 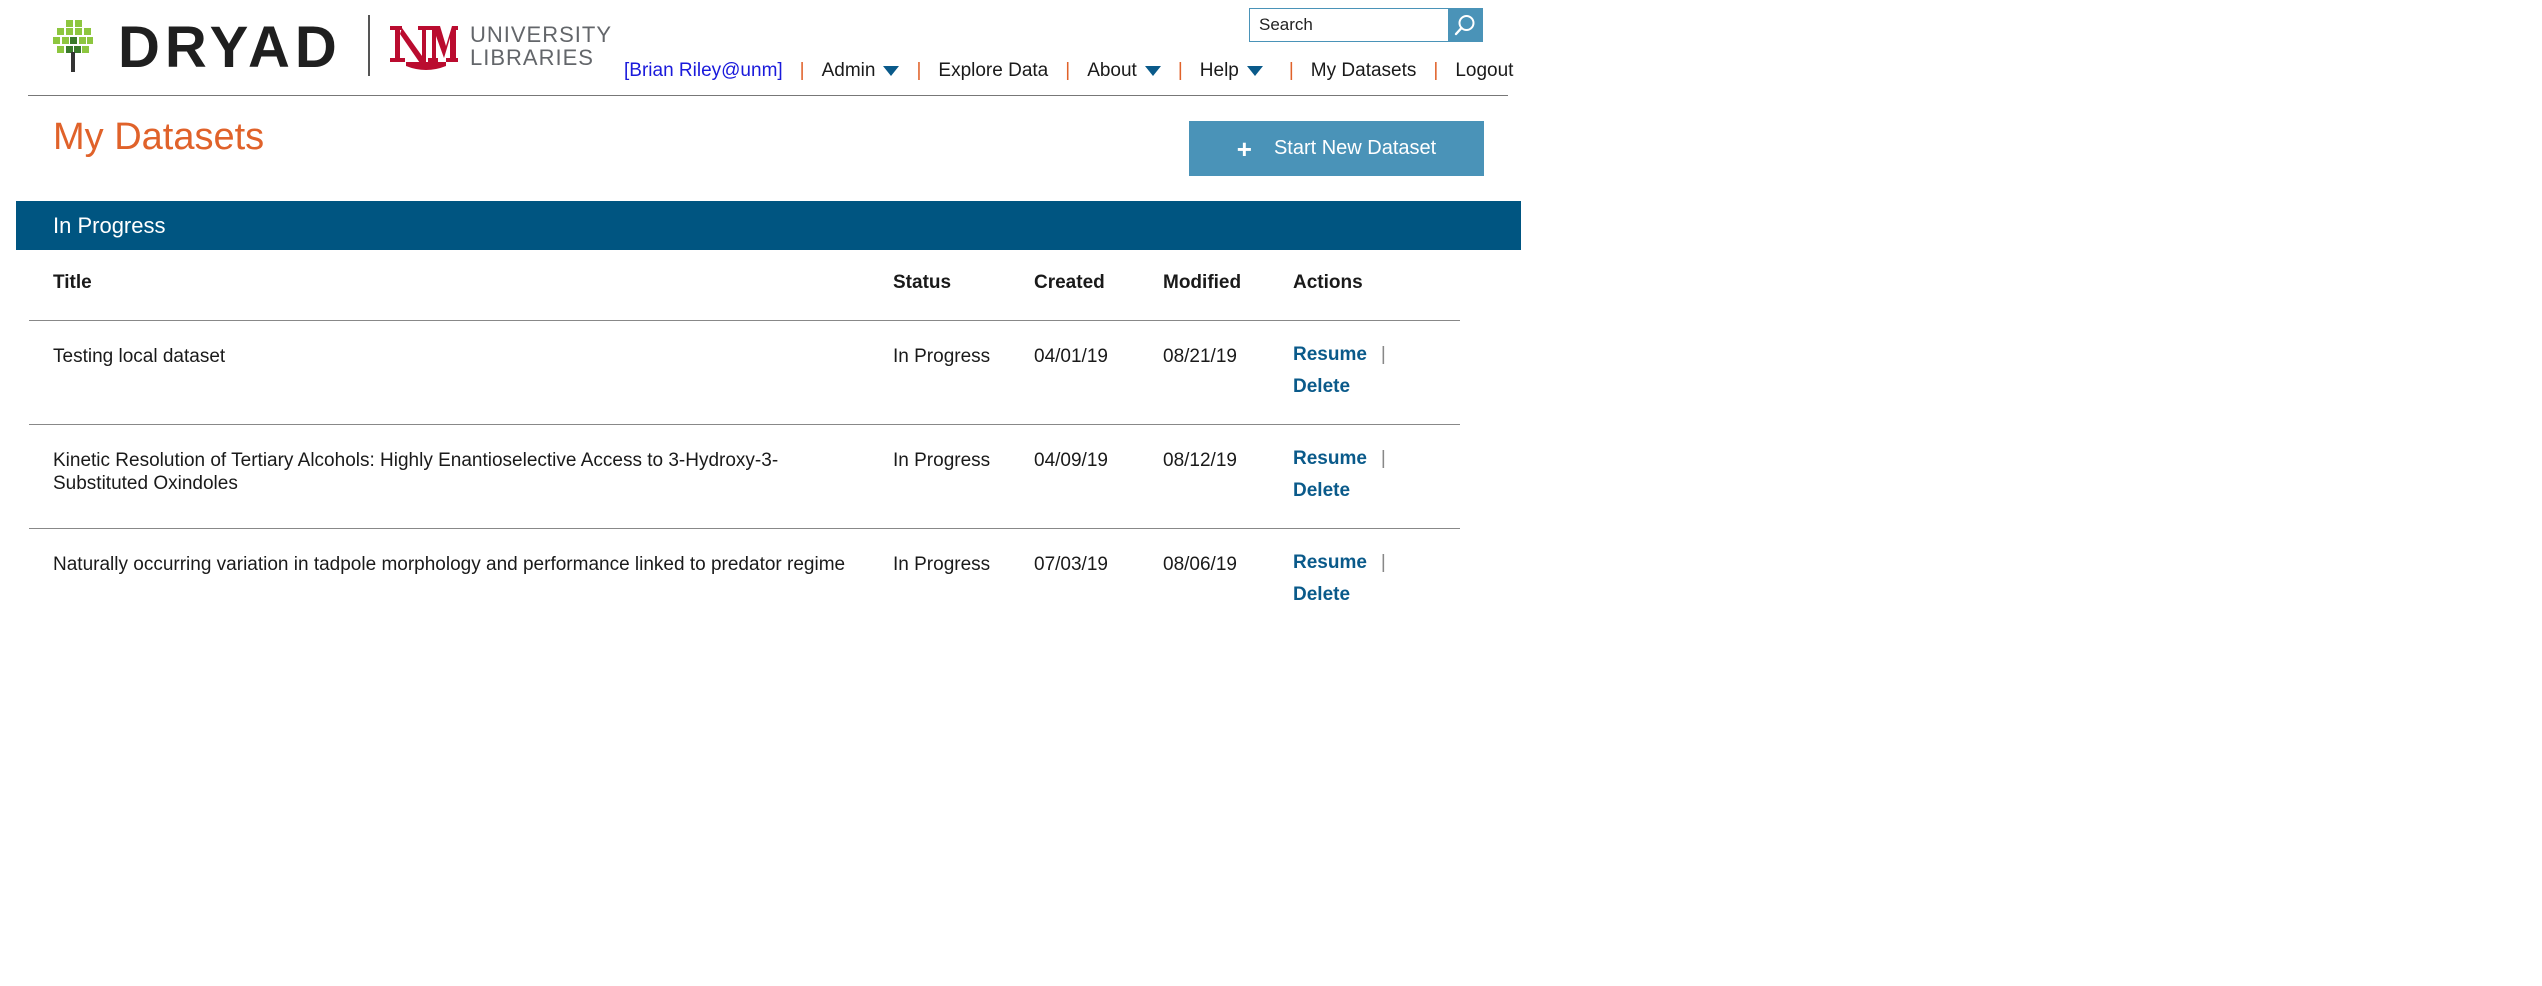 I want to click on page-title: My Datasets, so click(x=159, y=137).